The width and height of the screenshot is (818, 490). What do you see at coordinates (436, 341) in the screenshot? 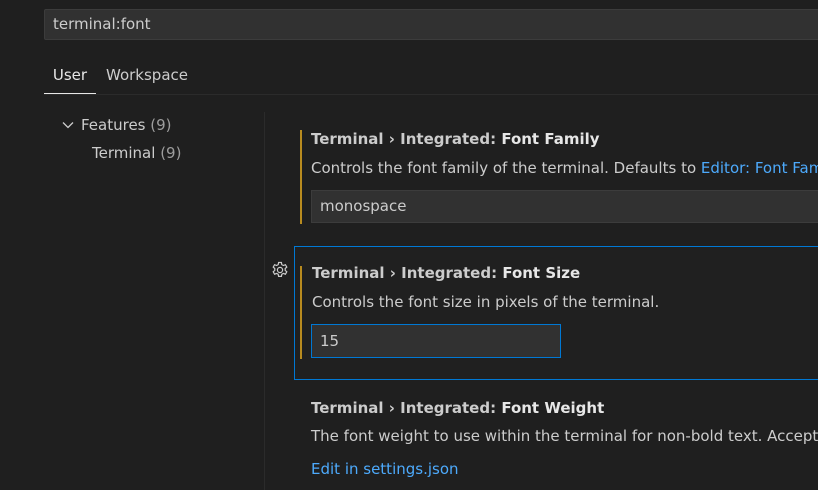
I see `font-size-input: 15` at bounding box center [436, 341].